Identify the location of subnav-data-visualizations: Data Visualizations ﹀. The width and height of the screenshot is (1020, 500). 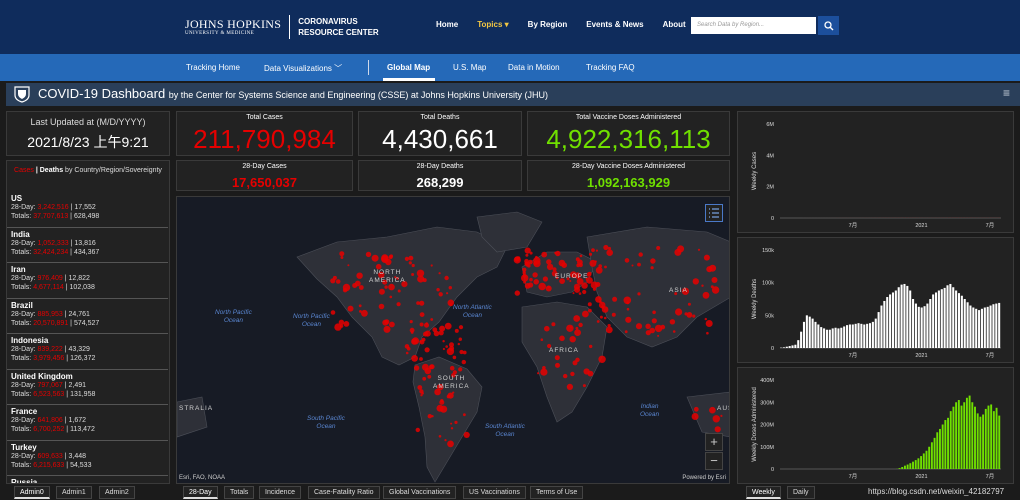
(303, 68).